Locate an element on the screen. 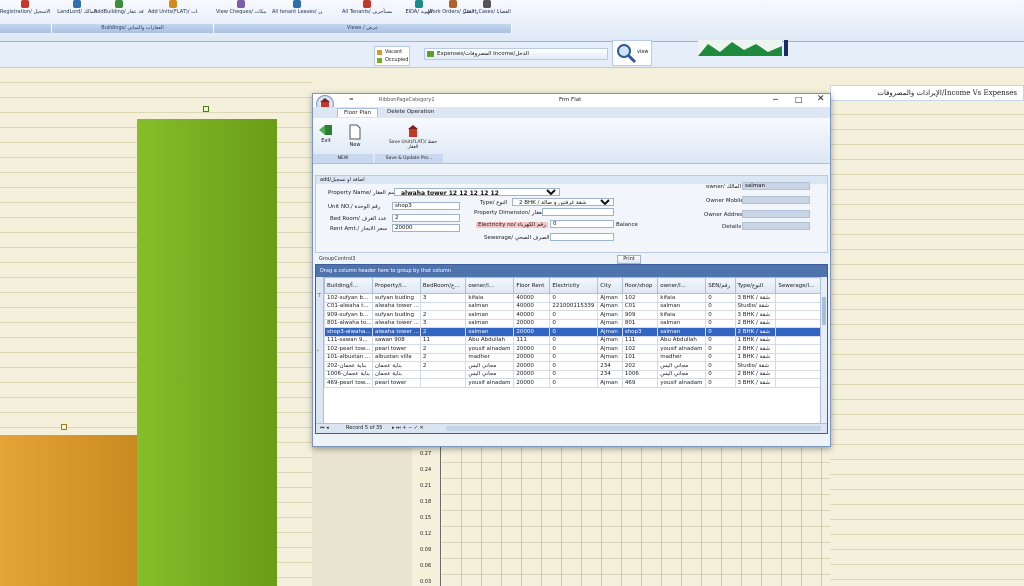 The image size is (1024, 586). property-dimension-input is located at coordinates (578, 212).